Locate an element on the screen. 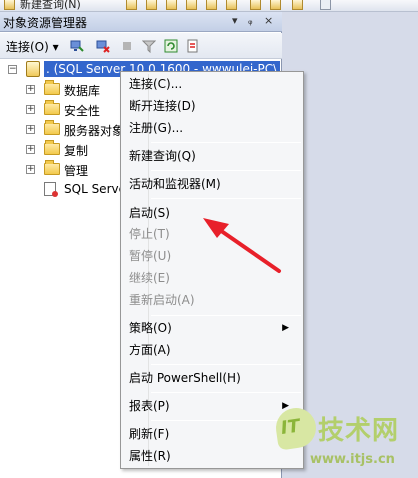 The image size is (418, 478). menu-item-disconnect: 断开连接(D) is located at coordinates (162, 106).